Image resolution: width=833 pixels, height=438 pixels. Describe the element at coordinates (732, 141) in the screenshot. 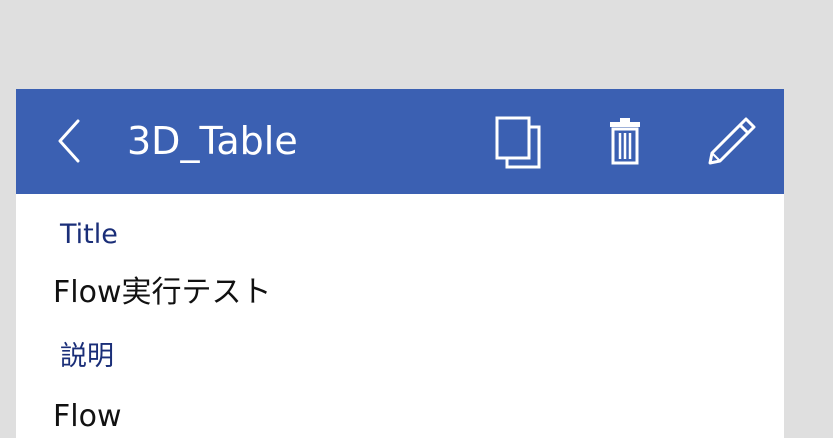

I see `pencil-icon` at that location.